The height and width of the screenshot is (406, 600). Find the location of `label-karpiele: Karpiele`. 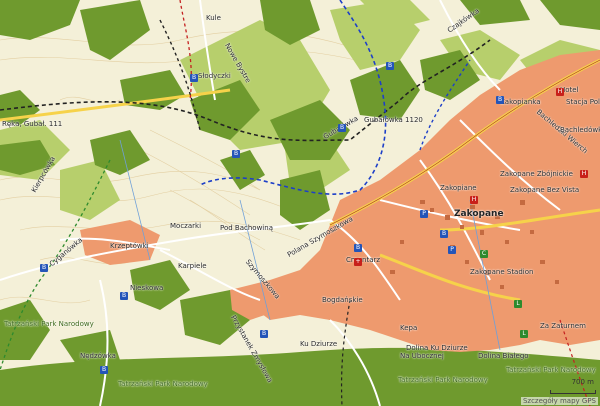

label-karpiele: Karpiele is located at coordinates (192, 266).